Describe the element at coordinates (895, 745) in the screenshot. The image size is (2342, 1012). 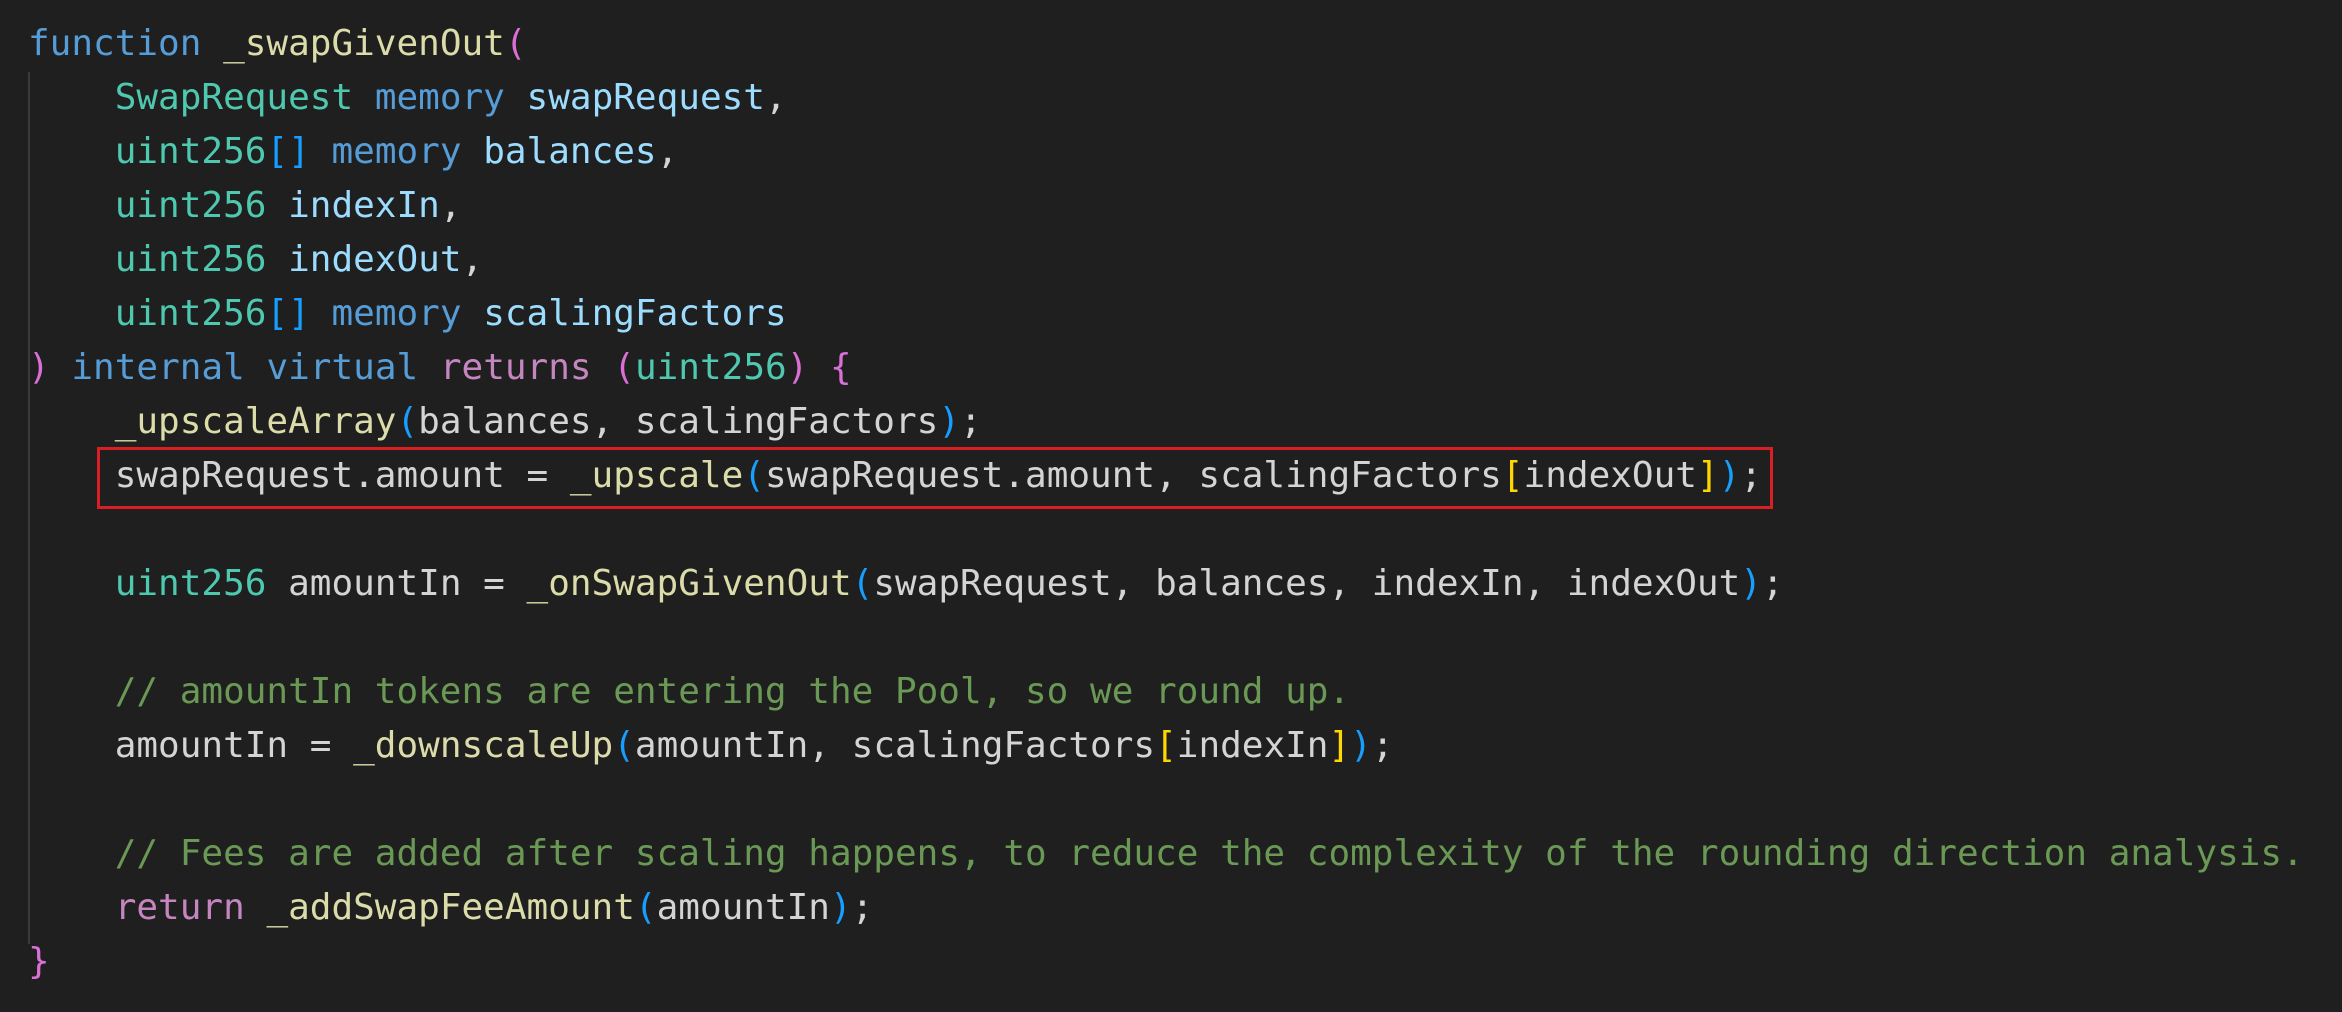
I see `call-args: amountIn, scalingFactors` at that location.